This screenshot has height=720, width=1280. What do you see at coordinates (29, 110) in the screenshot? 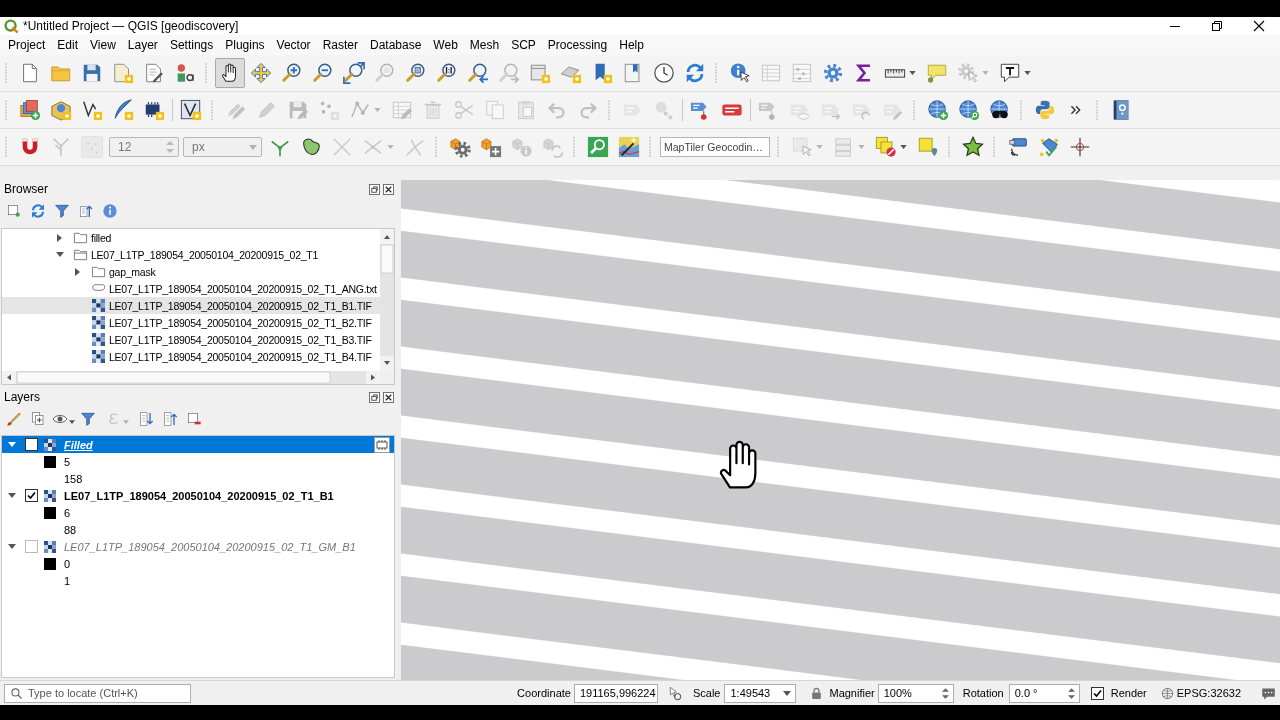
I see `add-layers-icon` at bounding box center [29, 110].